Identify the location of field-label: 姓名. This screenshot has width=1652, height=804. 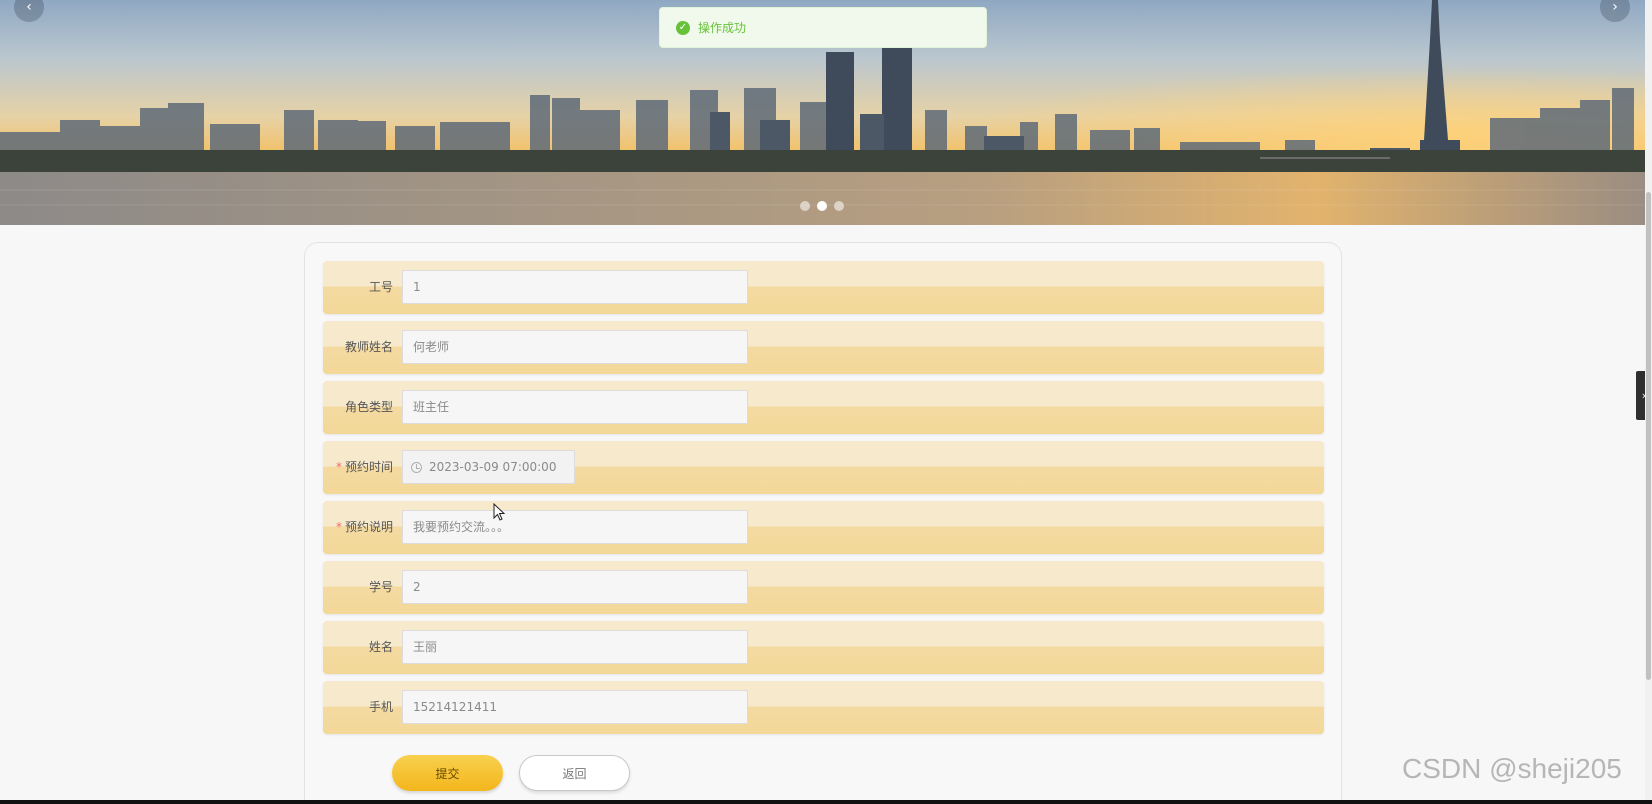
(380, 647).